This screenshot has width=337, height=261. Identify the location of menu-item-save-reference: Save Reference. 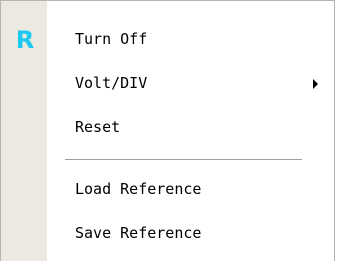
(167, 235).